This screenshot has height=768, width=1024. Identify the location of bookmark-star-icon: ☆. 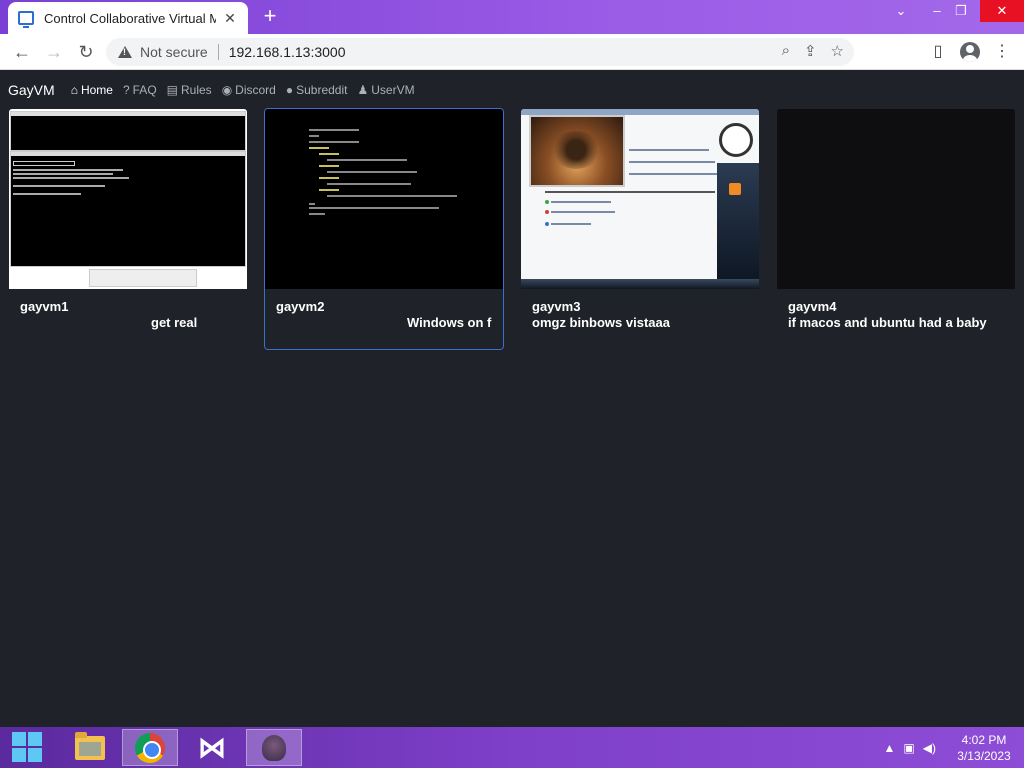
(837, 51).